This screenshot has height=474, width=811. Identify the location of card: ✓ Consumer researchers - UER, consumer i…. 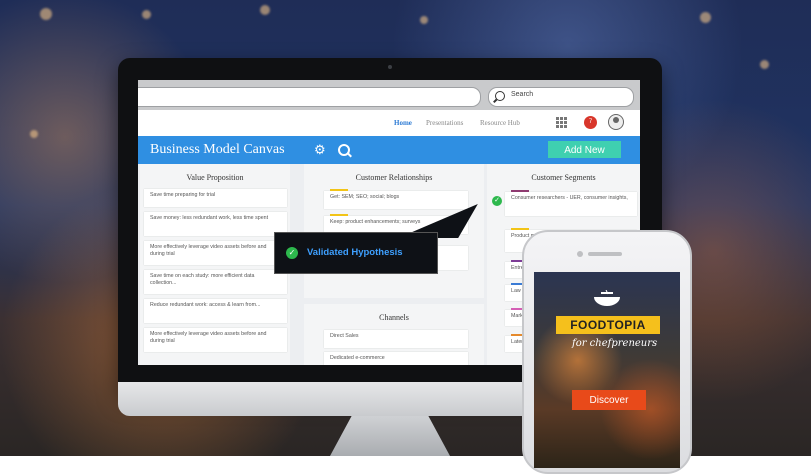
(564, 203).